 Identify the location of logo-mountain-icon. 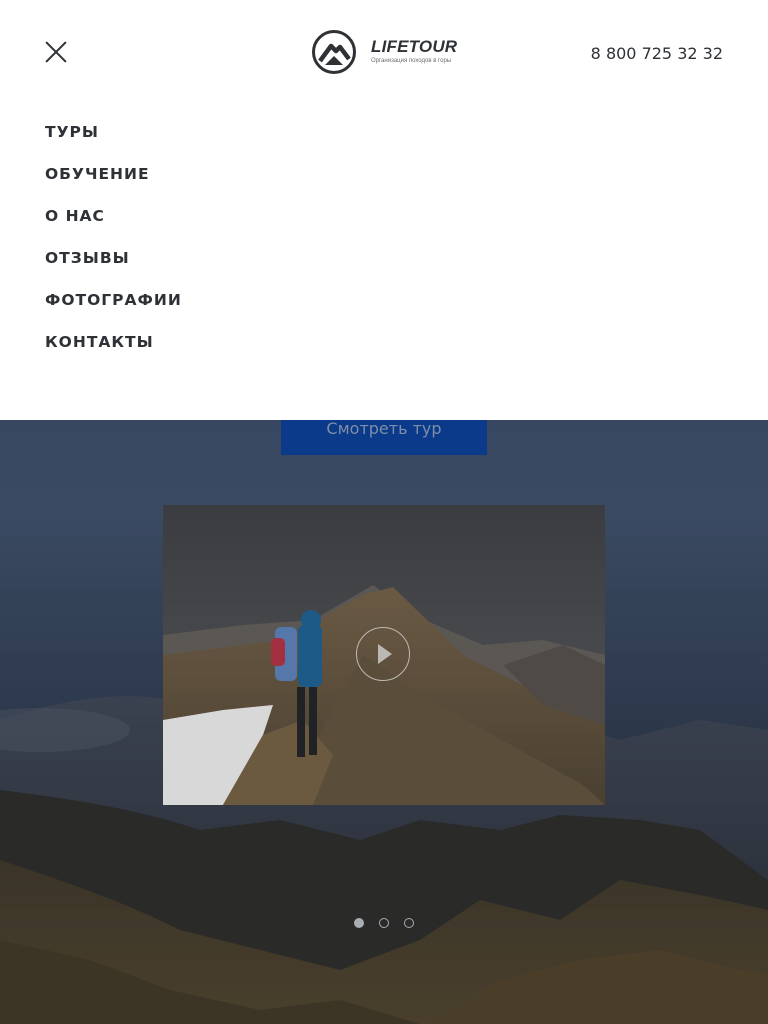
(334, 52).